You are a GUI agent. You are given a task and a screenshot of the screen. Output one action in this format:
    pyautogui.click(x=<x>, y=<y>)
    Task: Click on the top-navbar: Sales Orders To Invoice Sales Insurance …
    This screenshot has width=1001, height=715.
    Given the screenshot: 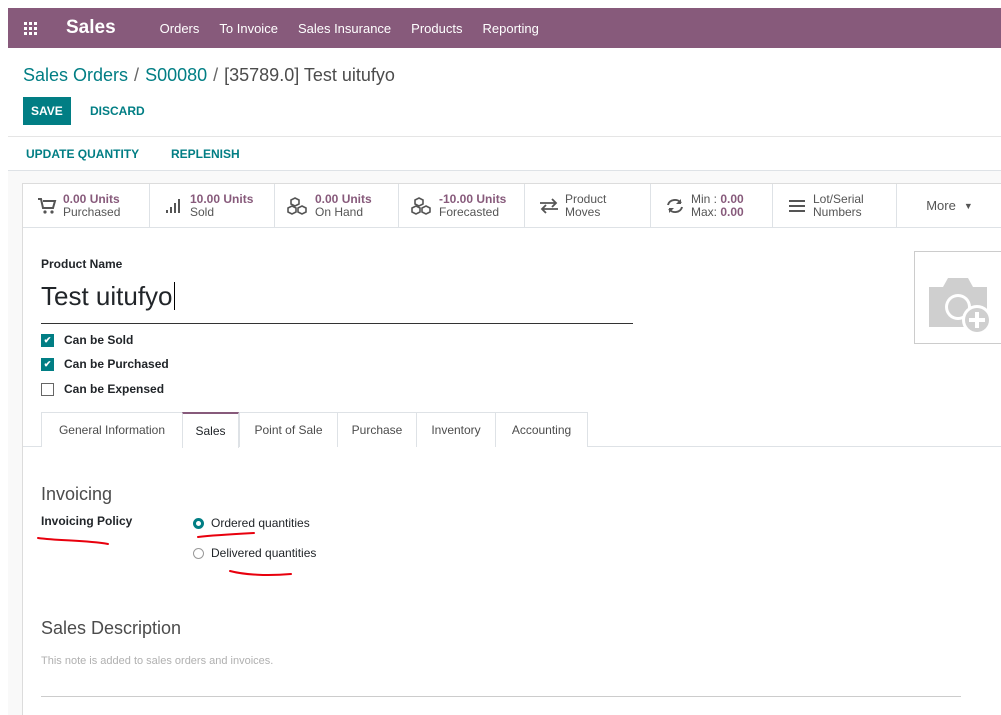 What is the action you would take?
    pyautogui.click(x=504, y=28)
    